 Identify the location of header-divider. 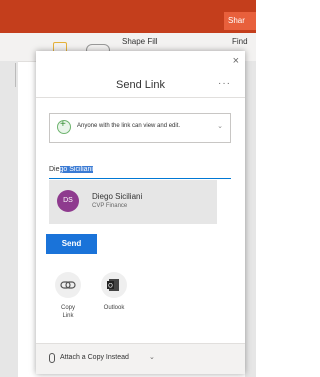
(140, 97).